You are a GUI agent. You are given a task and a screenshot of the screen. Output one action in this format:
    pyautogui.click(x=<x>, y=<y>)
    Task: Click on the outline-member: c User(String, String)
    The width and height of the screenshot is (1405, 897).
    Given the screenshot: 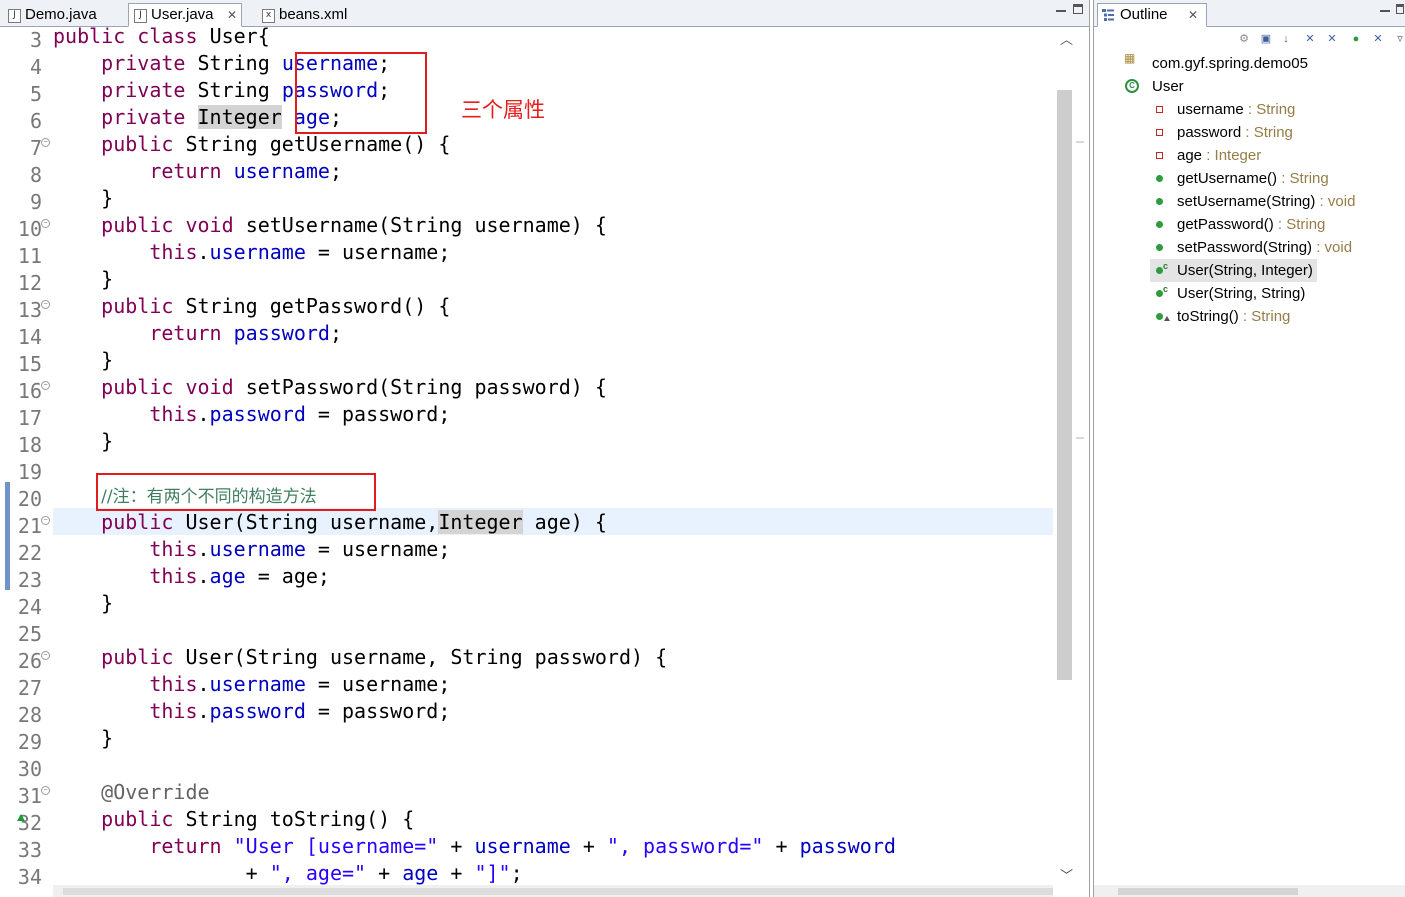 What is the action you would take?
    pyautogui.click(x=1230, y=293)
    